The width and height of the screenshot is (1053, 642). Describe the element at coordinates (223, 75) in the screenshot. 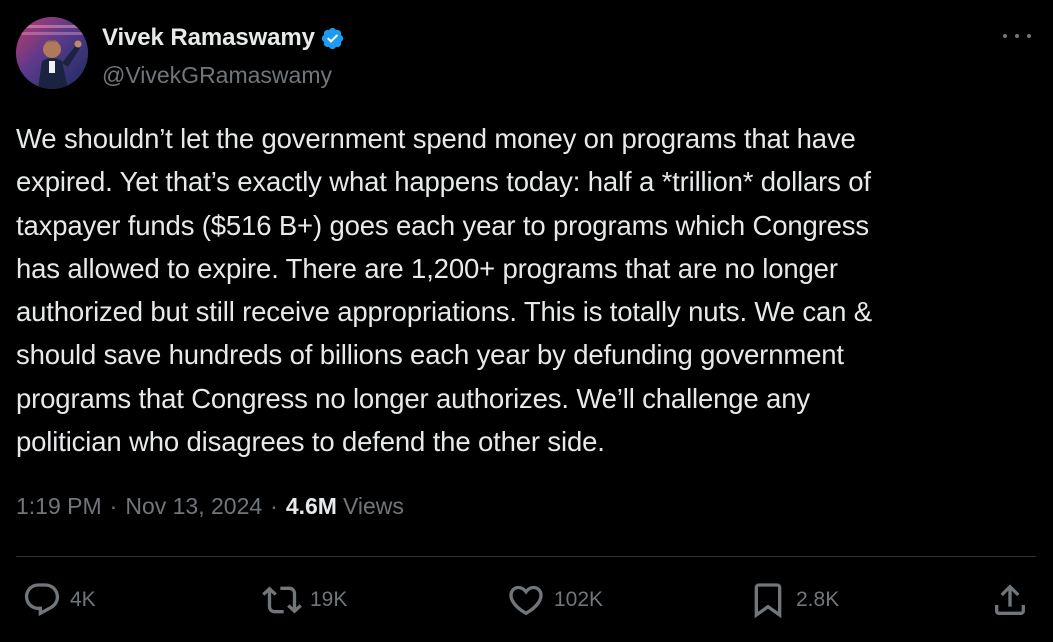

I see `author-handle: @VivekGRamaswamy` at that location.